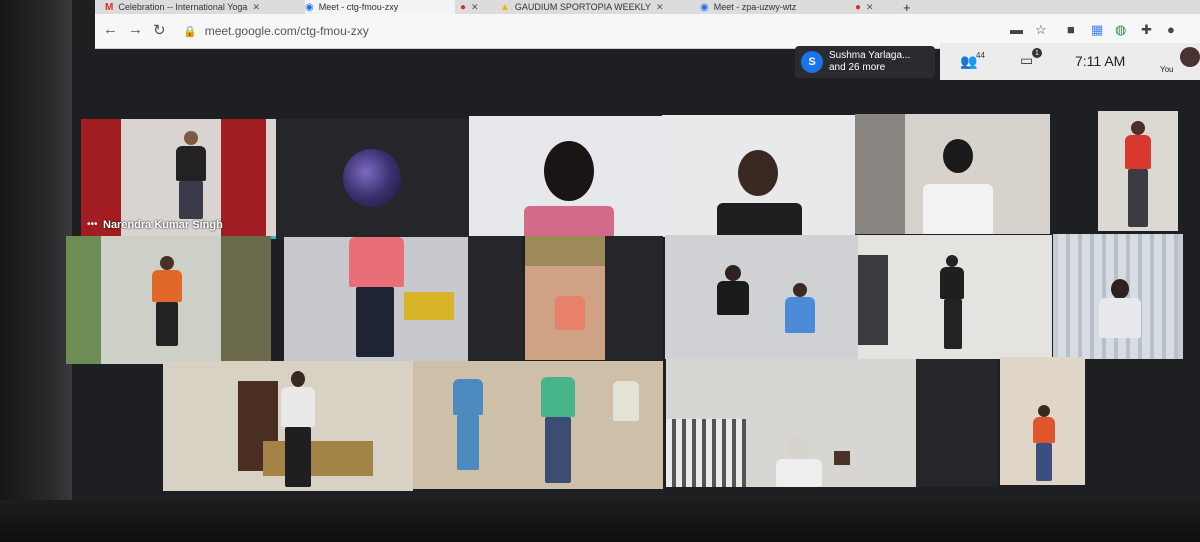 The width and height of the screenshot is (1200, 542). I want to click on audio-dots-icon: •••, so click(92, 224).